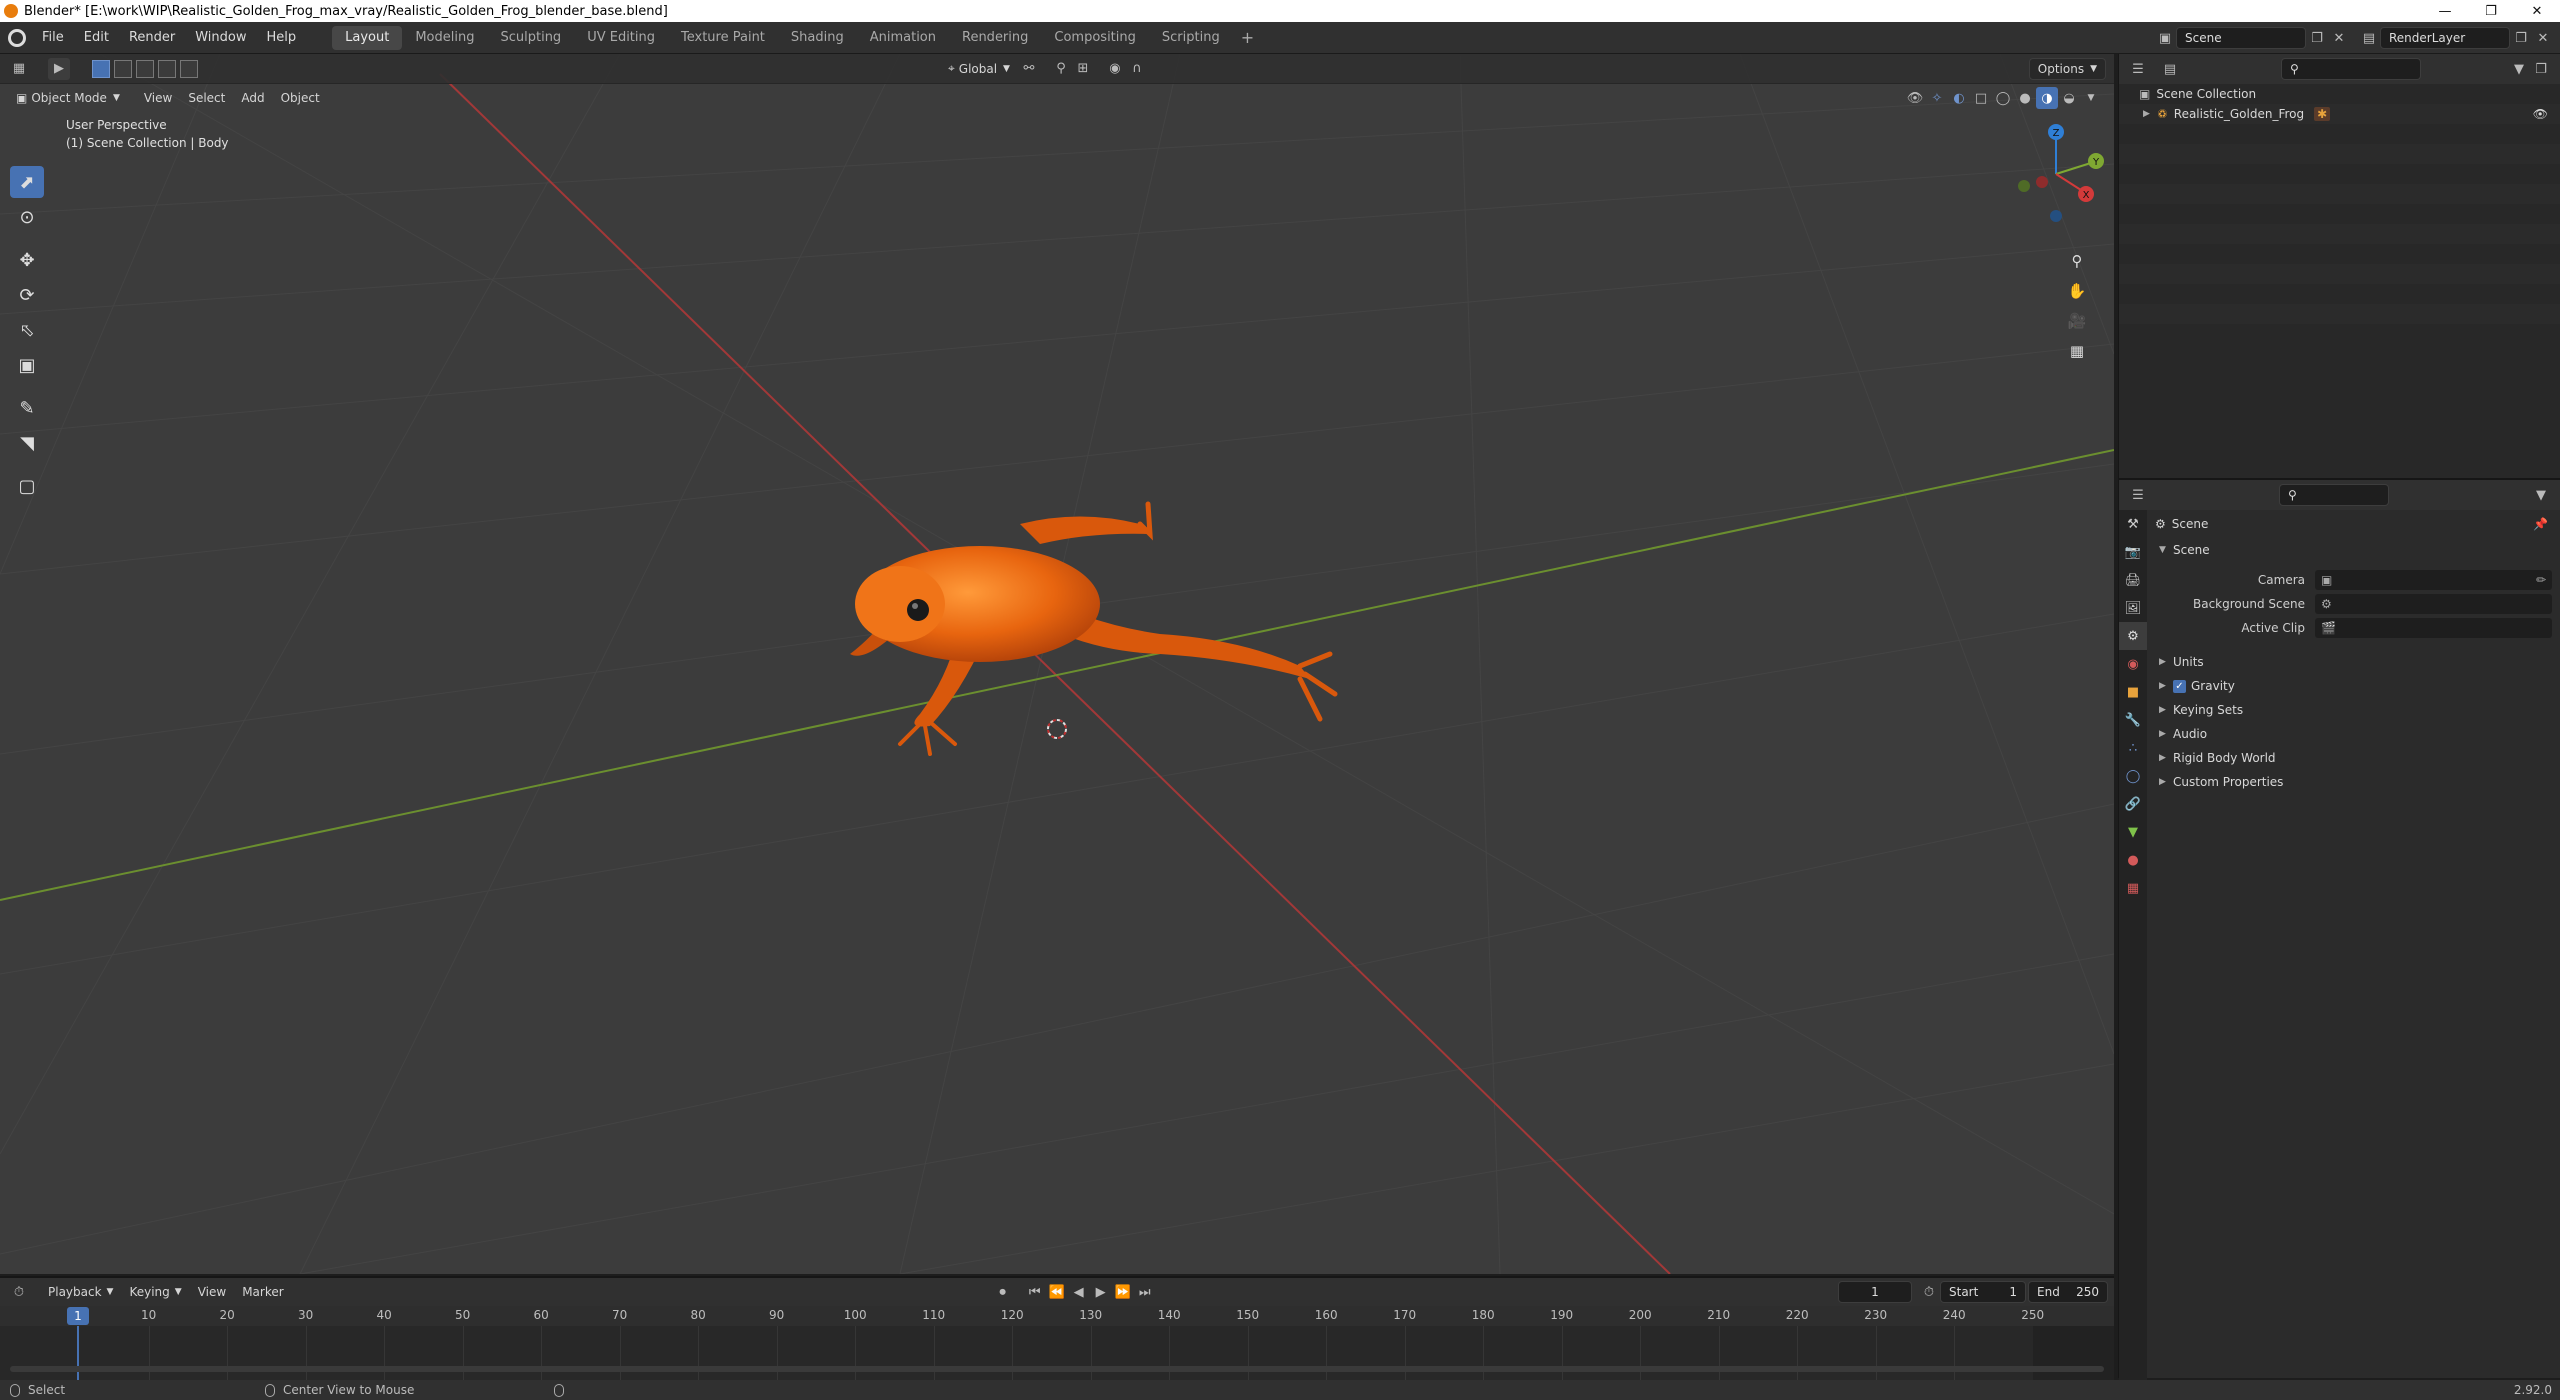 The width and height of the screenshot is (2560, 1400). What do you see at coordinates (2355, 734) in the screenshot?
I see `audio-panel-header: ▶ Audio` at bounding box center [2355, 734].